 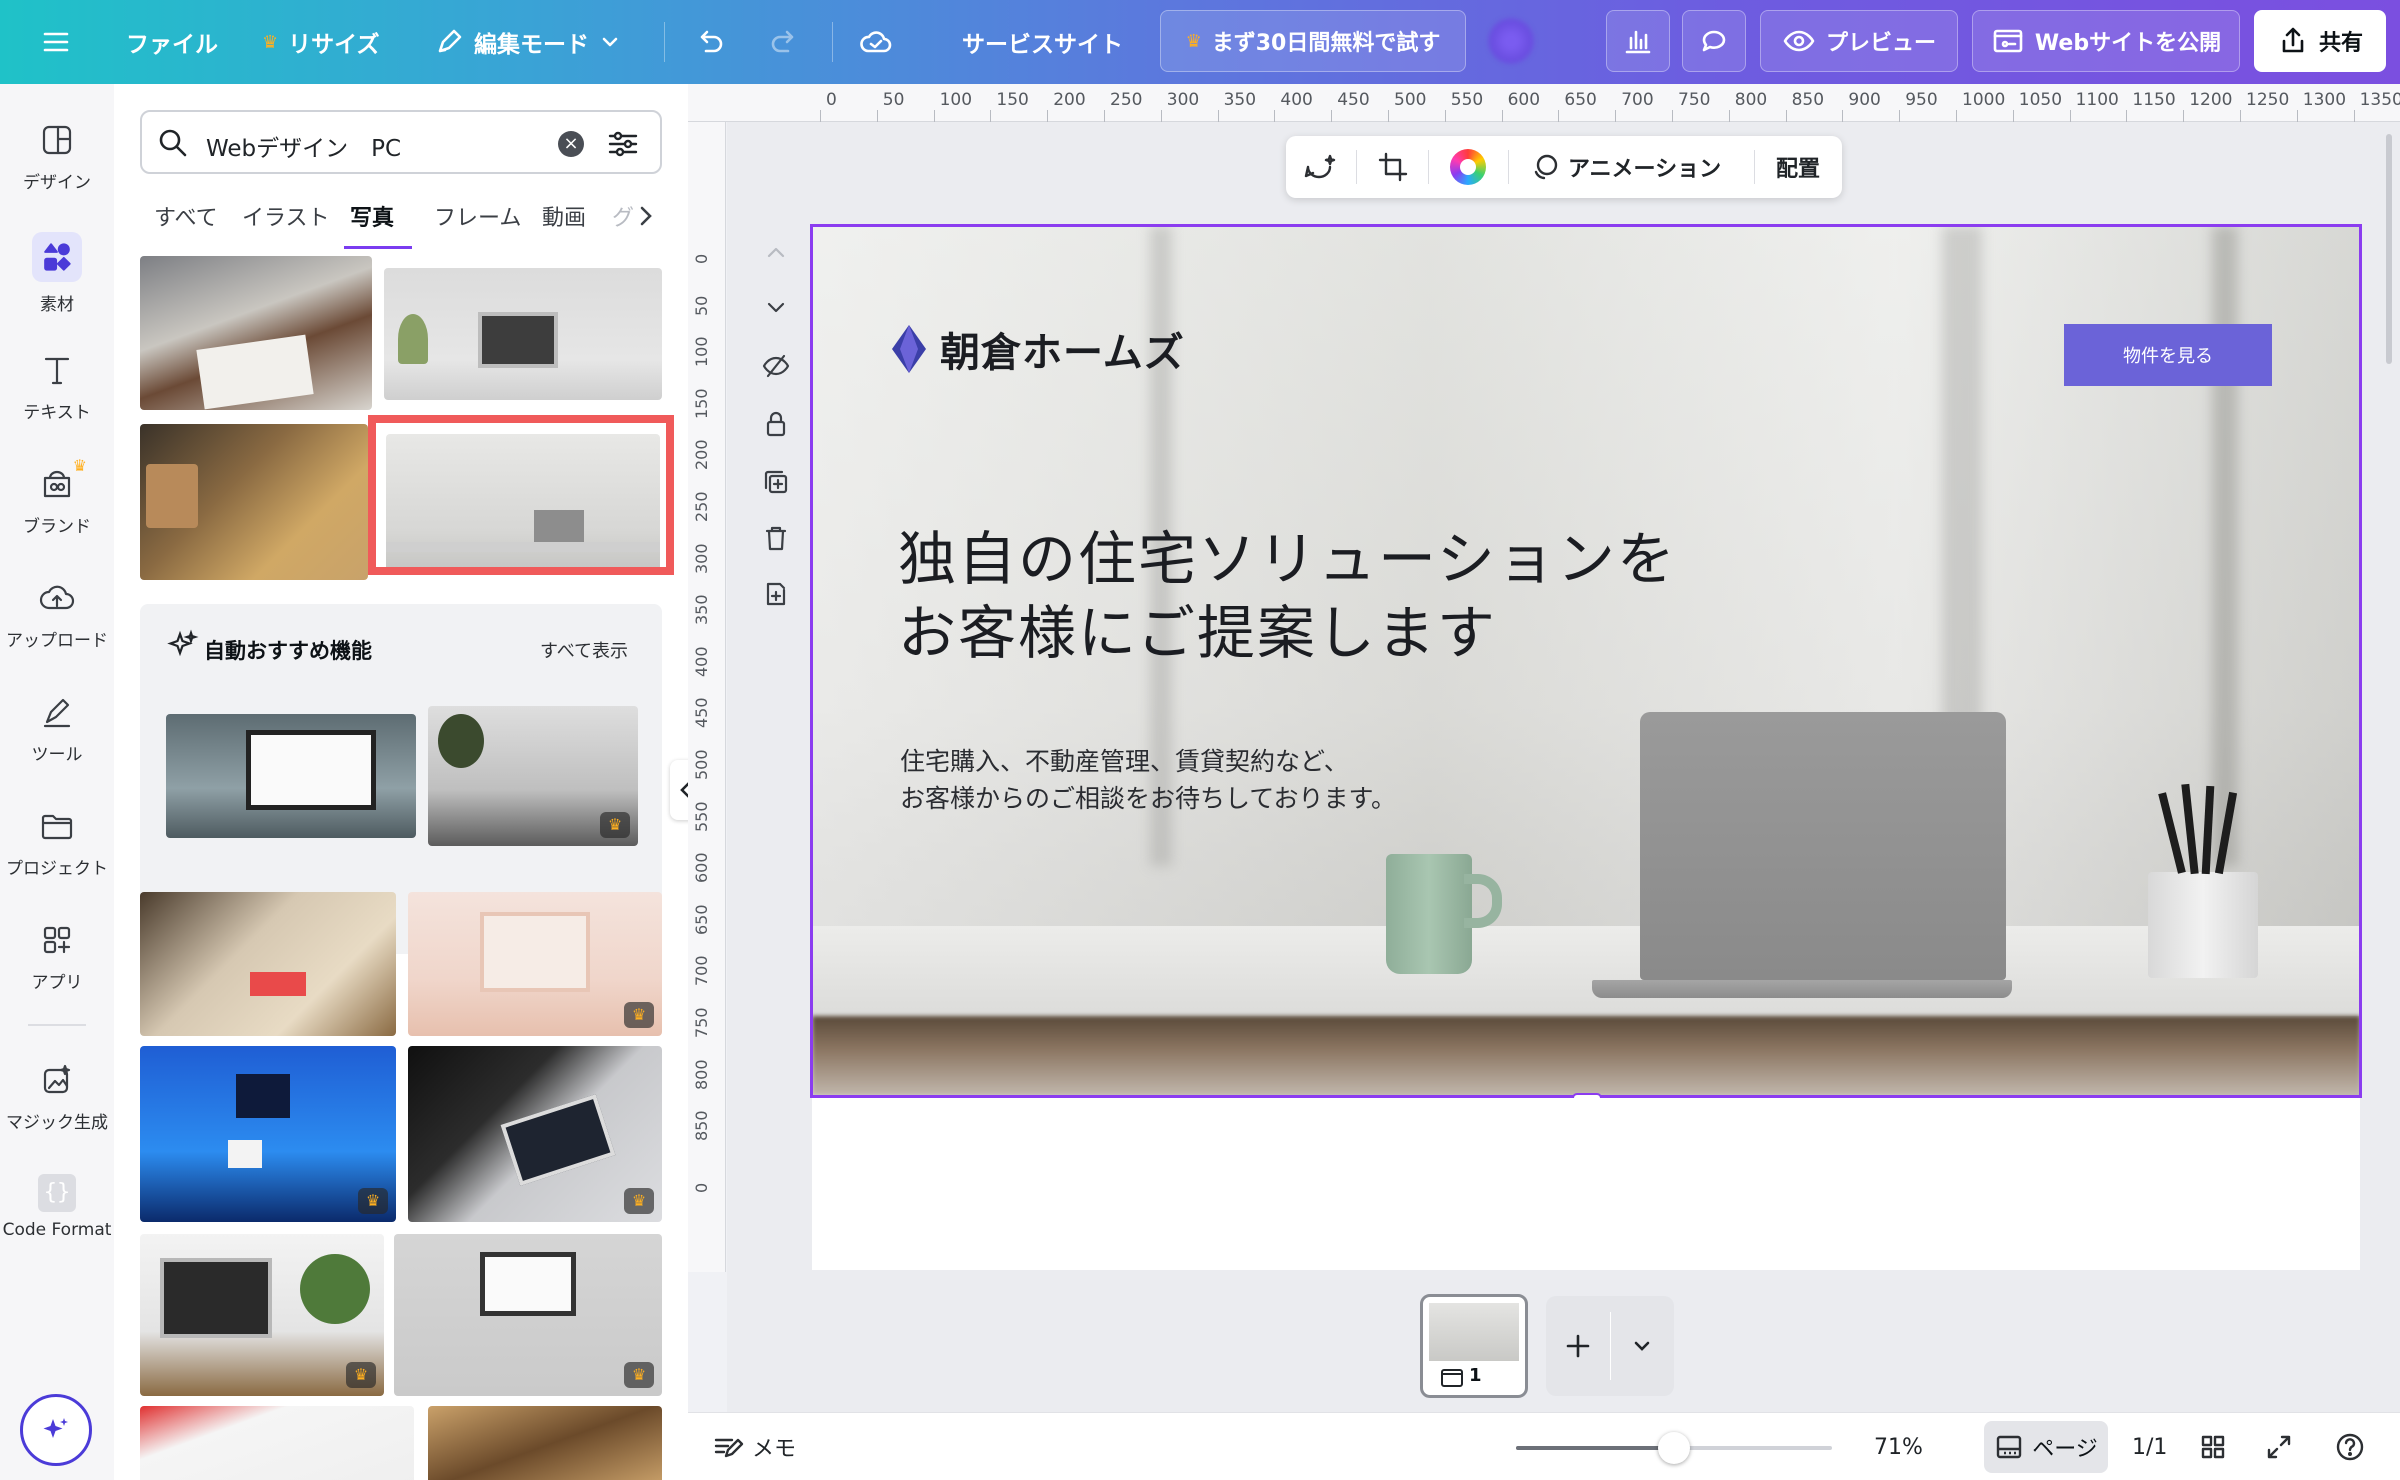 I want to click on notes-button: メモ, so click(x=754, y=1446).